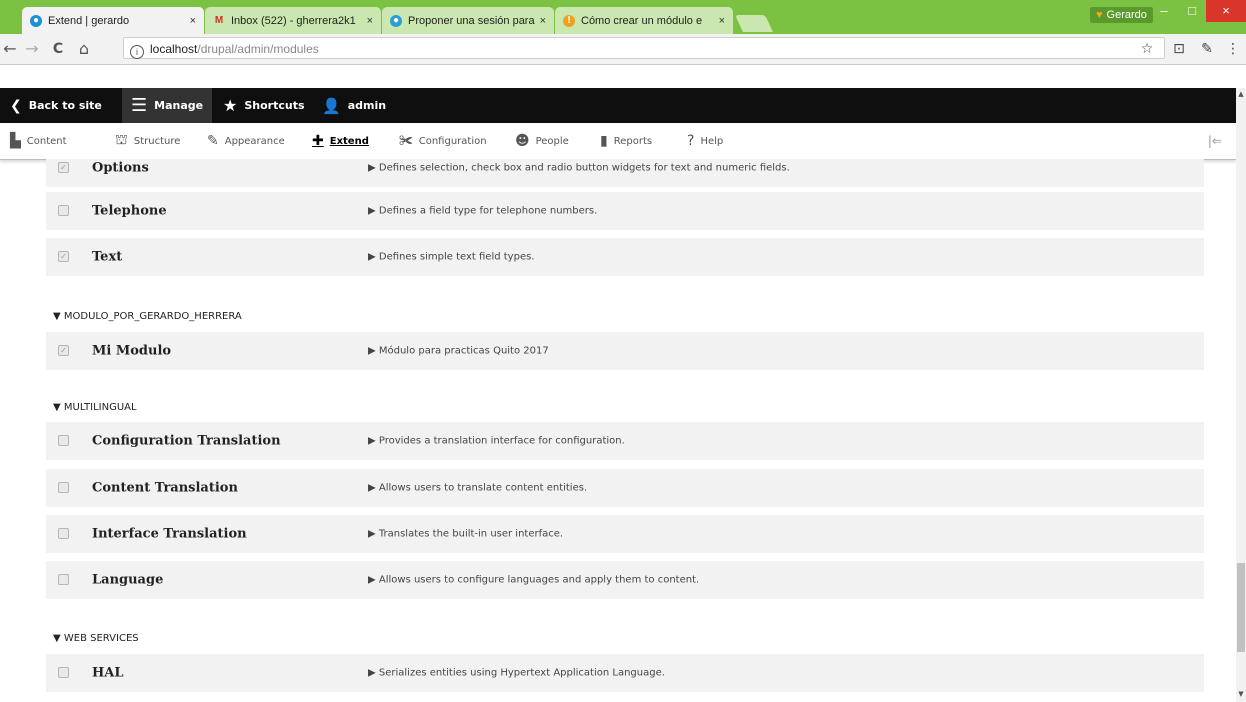 The image size is (1246, 702). I want to click on tray-item-structure: ⛫ Structure, so click(147, 141).